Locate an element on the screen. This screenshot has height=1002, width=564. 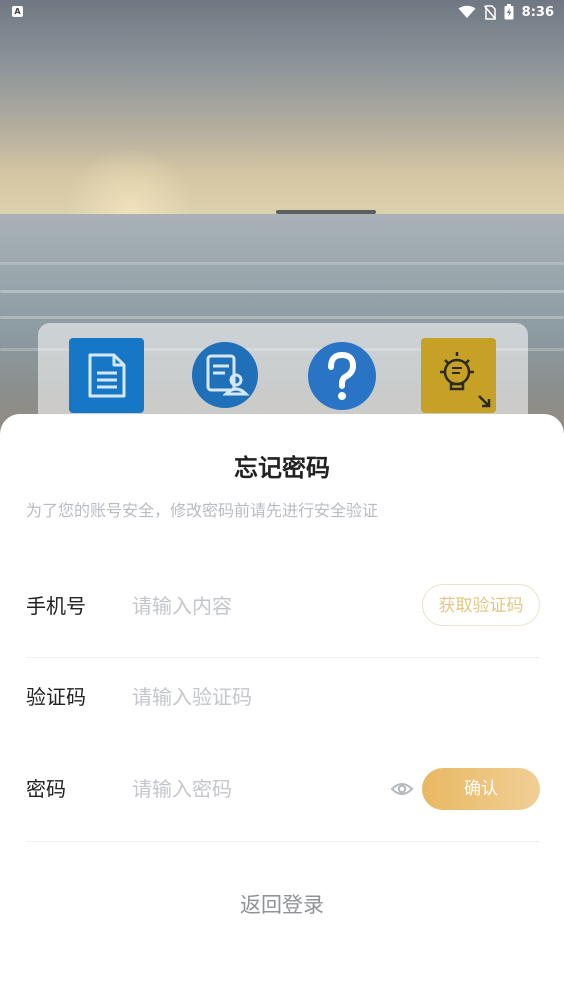
back-to-login-link: 返回登录 is located at coordinates (282, 904).